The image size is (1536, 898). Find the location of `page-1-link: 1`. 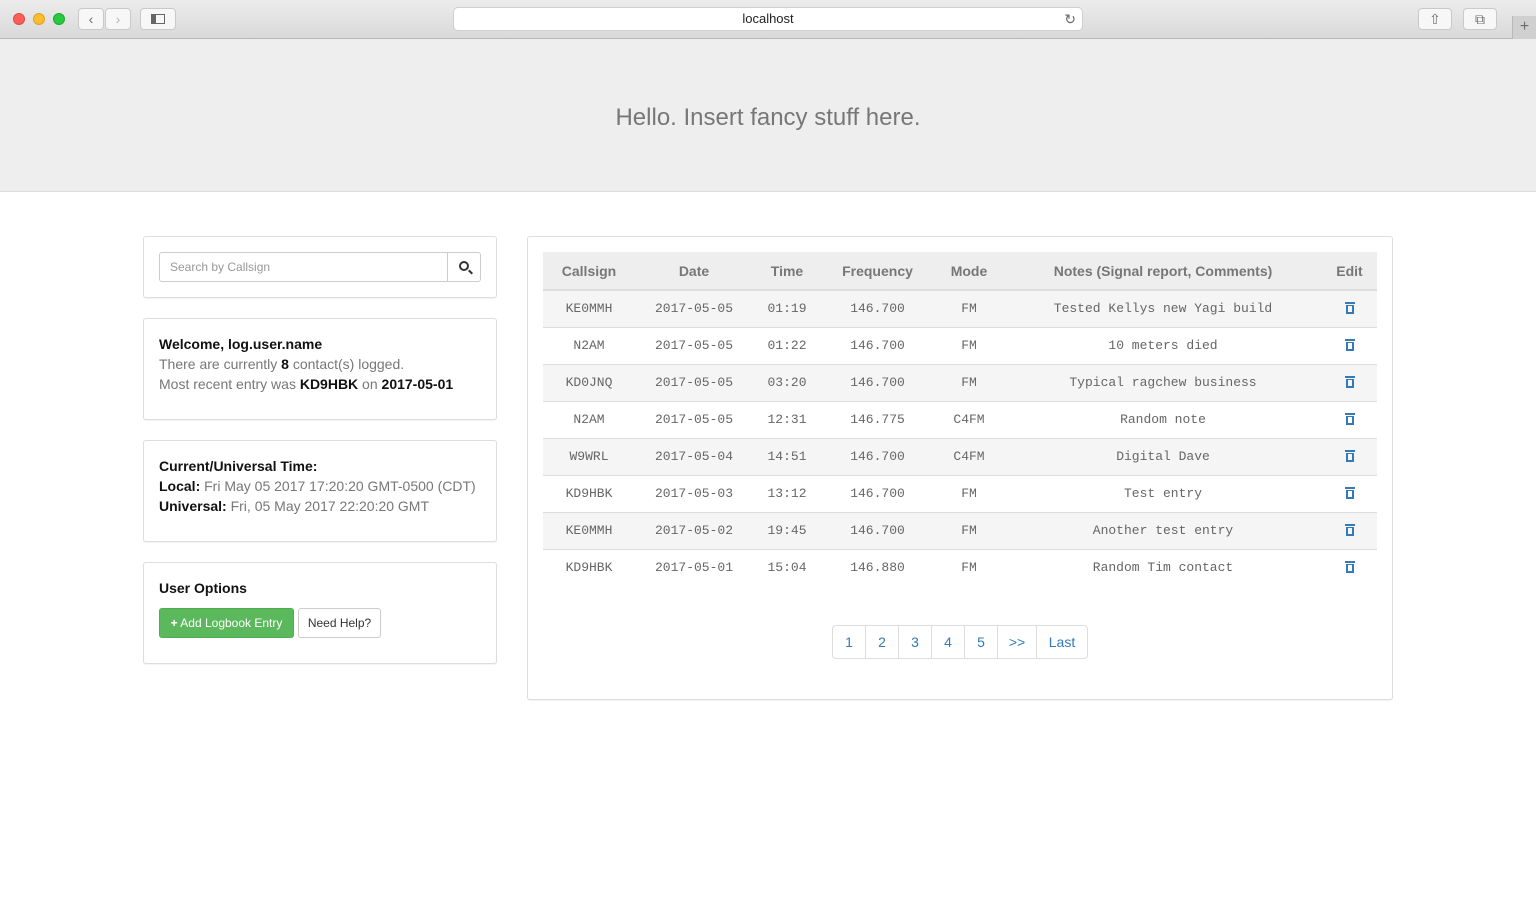

page-1-link: 1 is located at coordinates (849, 642).